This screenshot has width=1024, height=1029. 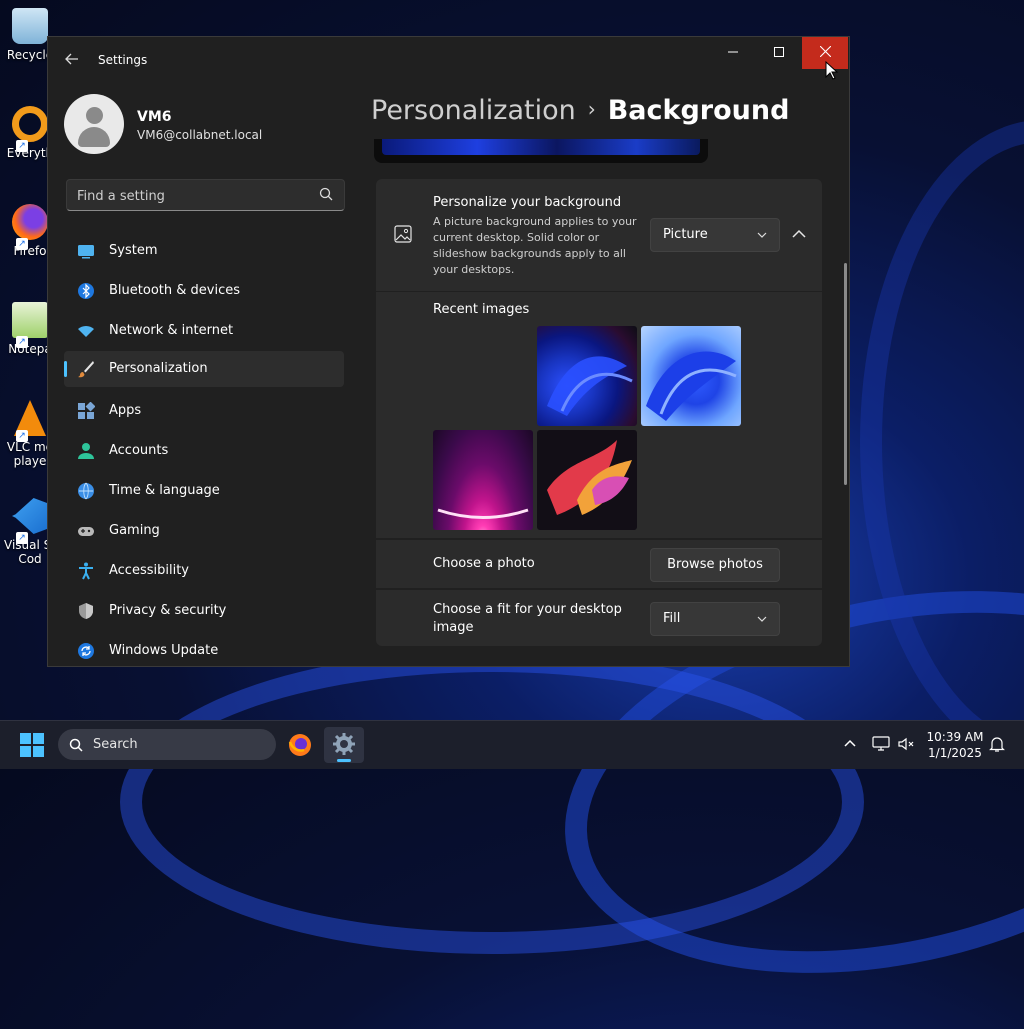 What do you see at coordinates (86, 451) in the screenshot?
I see `accounts-icon` at bounding box center [86, 451].